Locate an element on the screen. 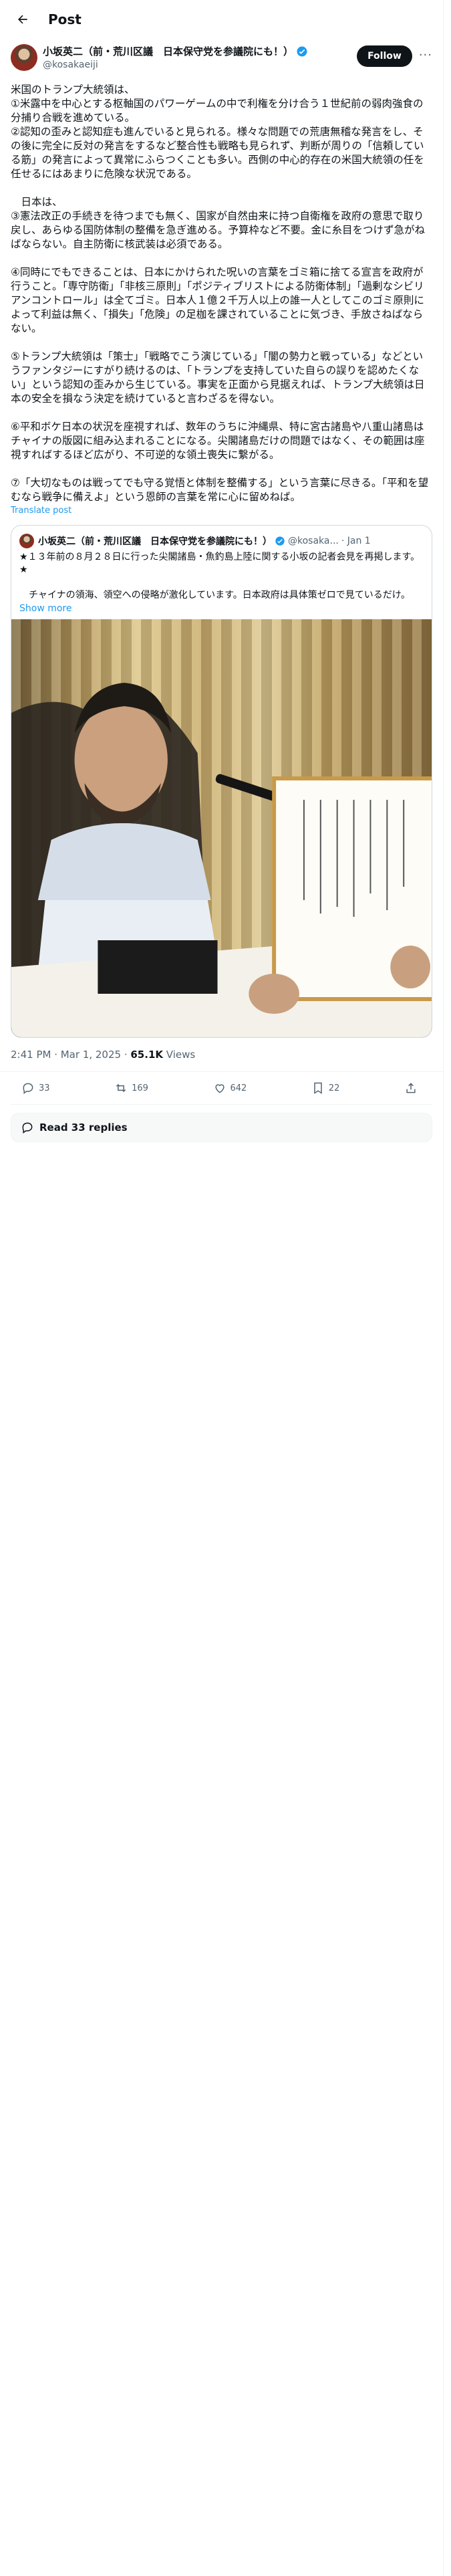 This screenshot has height=2576, width=451. action-bar: 33 169 642 22 is located at coordinates (221, 1088).